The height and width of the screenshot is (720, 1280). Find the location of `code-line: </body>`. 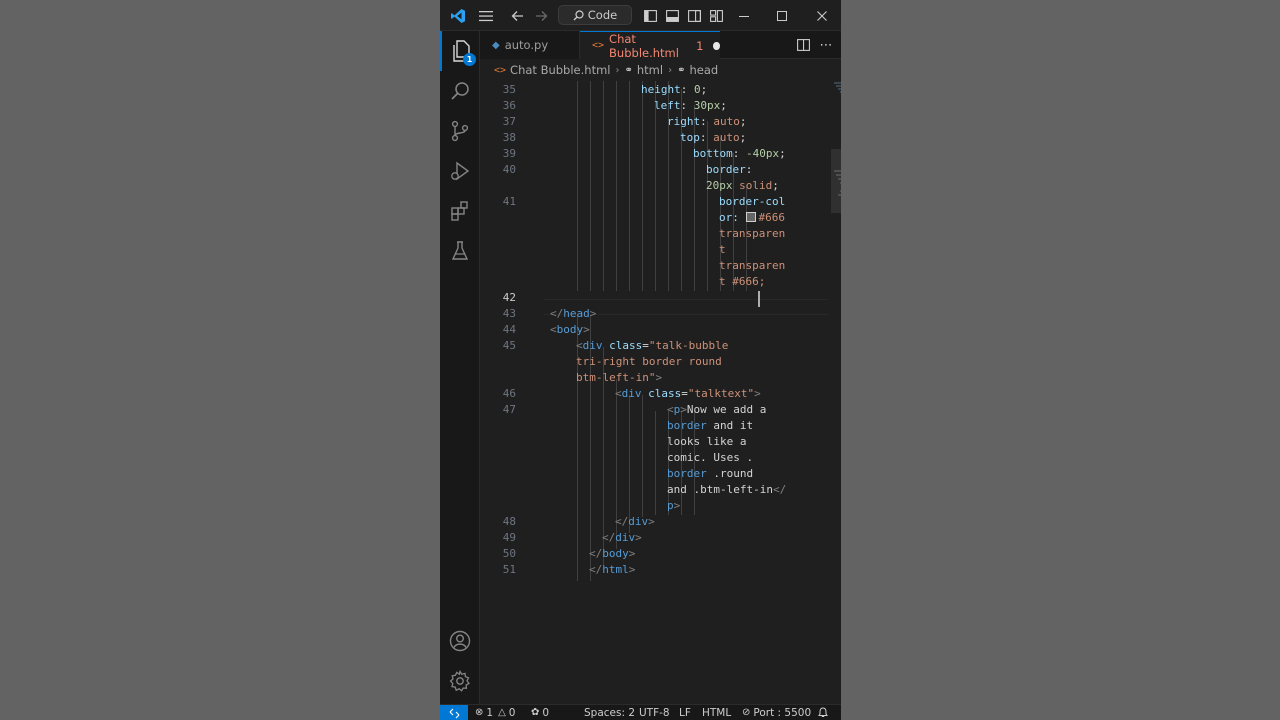

code-line: </body> is located at coordinates (612, 553).